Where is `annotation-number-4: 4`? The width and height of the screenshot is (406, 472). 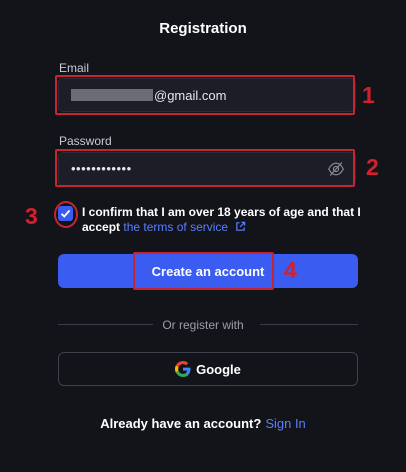 annotation-number-4: 4 is located at coordinates (290, 270).